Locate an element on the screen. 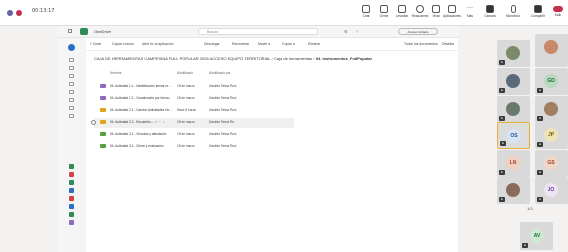  recording-icon is located at coordinates (19, 13).